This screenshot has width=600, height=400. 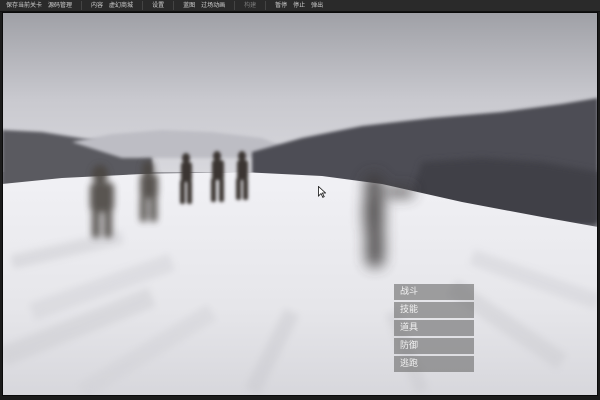 I want to click on pause-button: 暂停, so click(x=281, y=6).